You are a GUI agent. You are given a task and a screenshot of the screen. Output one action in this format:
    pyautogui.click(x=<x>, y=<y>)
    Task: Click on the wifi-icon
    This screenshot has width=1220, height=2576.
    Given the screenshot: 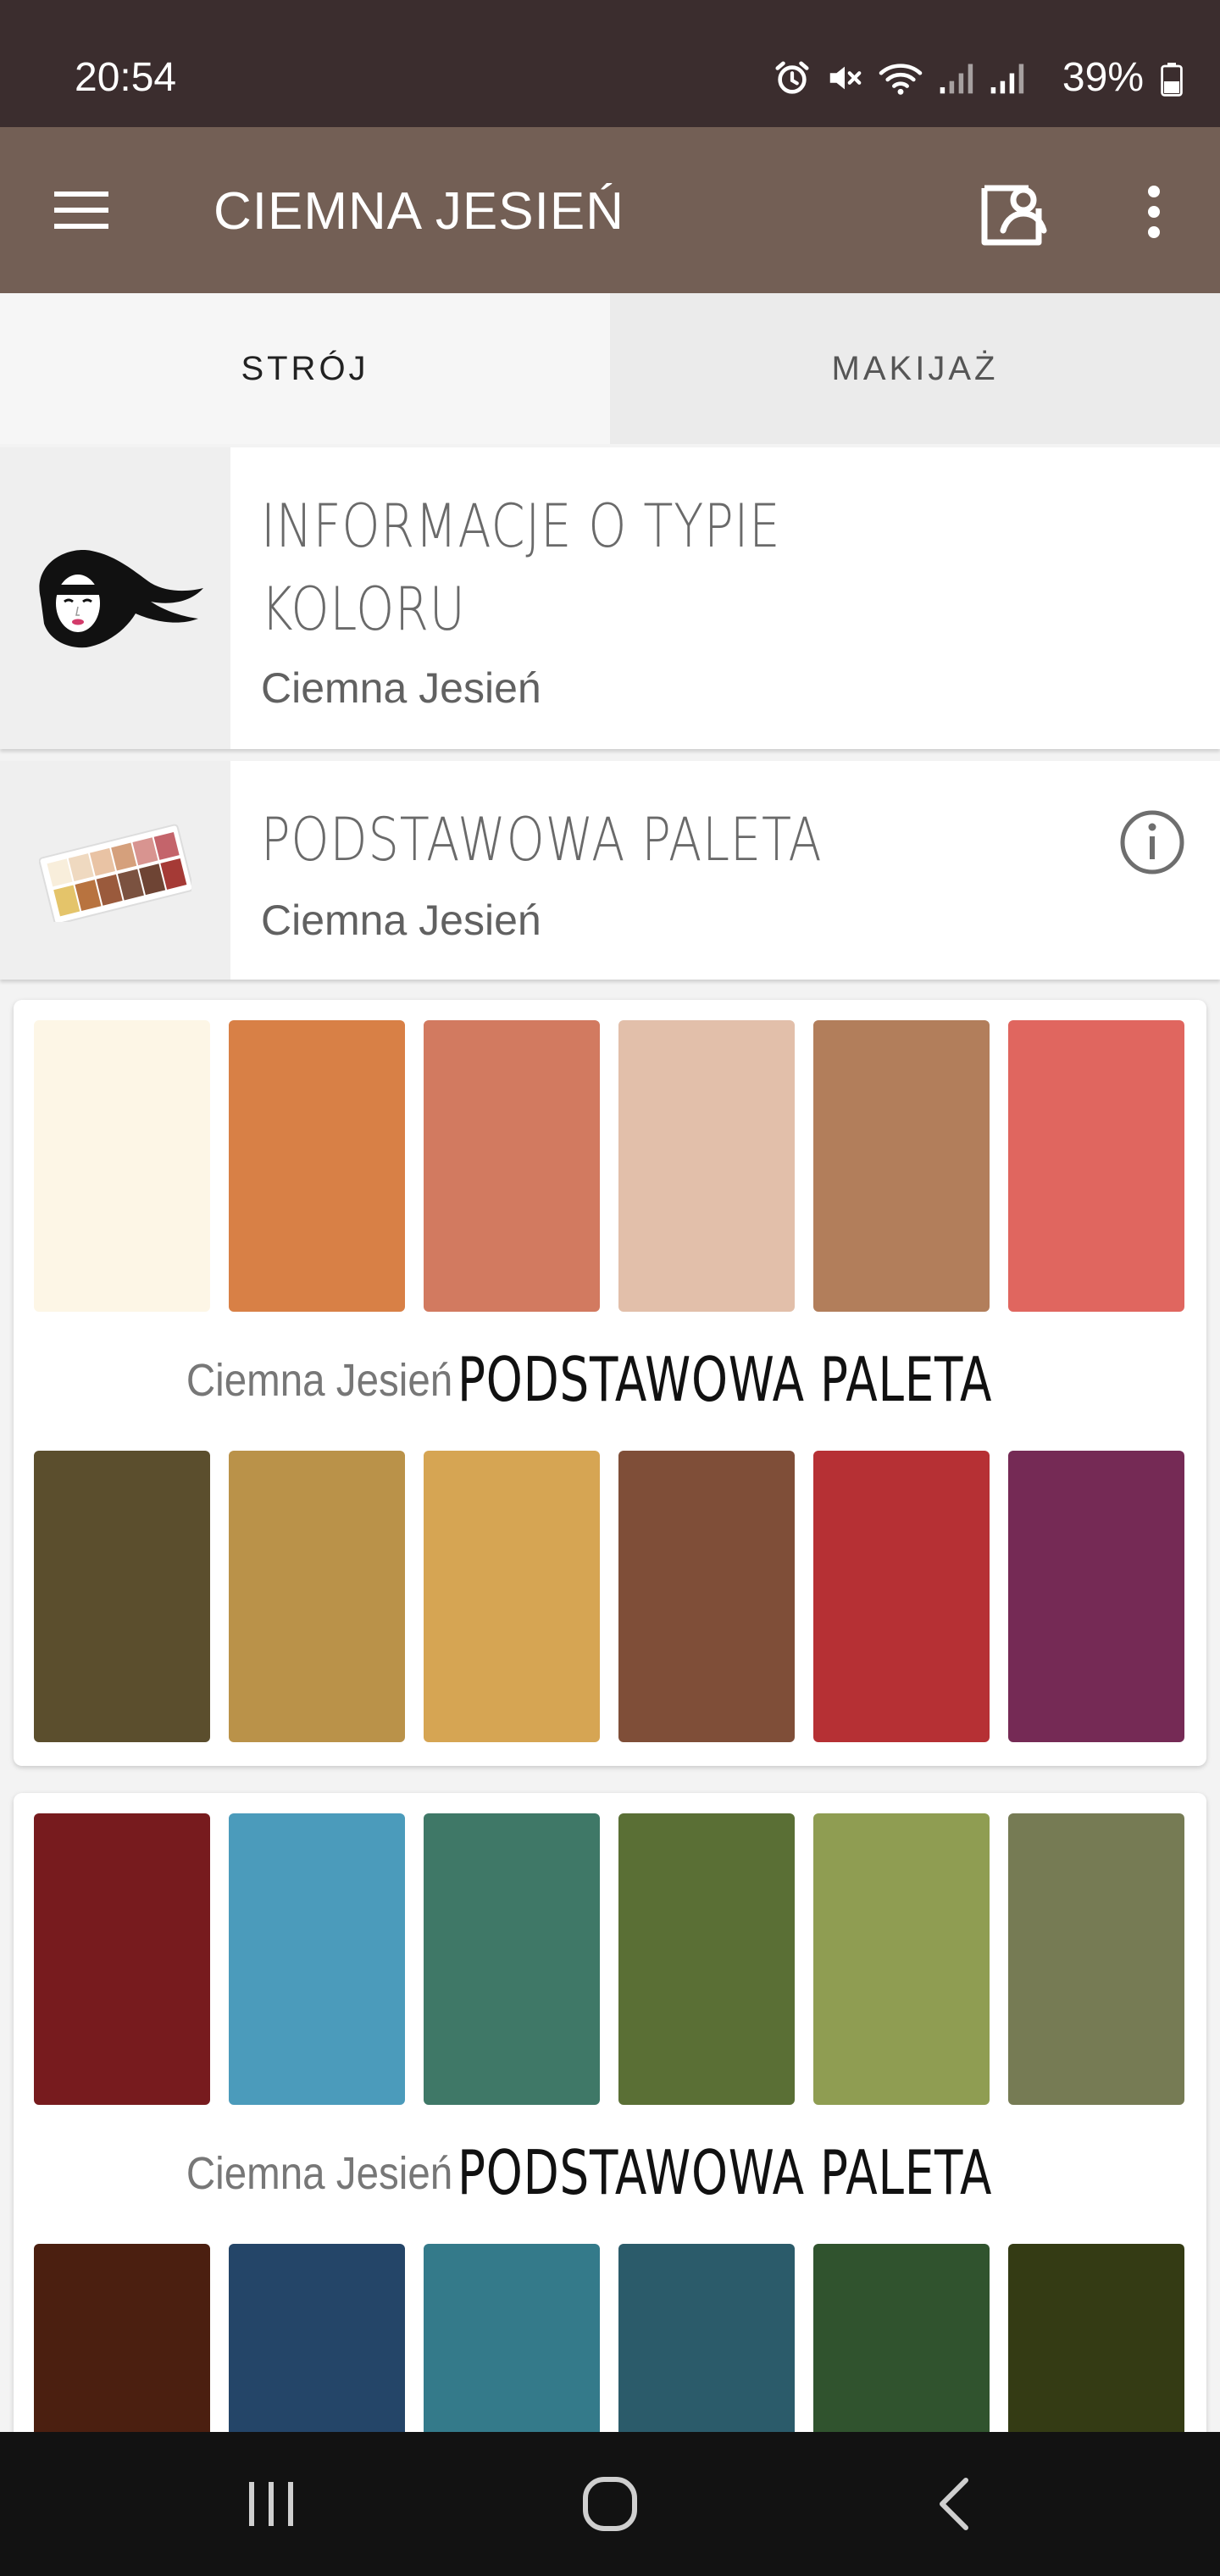 What is the action you would take?
    pyautogui.click(x=901, y=79)
    